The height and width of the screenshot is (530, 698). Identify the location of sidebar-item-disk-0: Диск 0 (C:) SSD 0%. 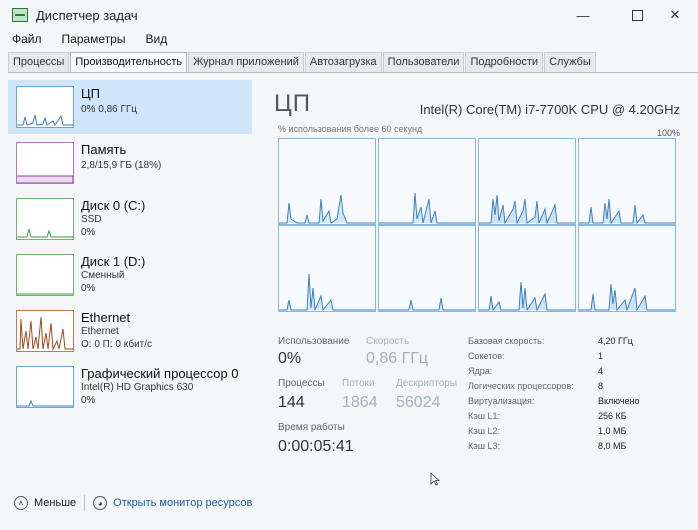
(130, 219).